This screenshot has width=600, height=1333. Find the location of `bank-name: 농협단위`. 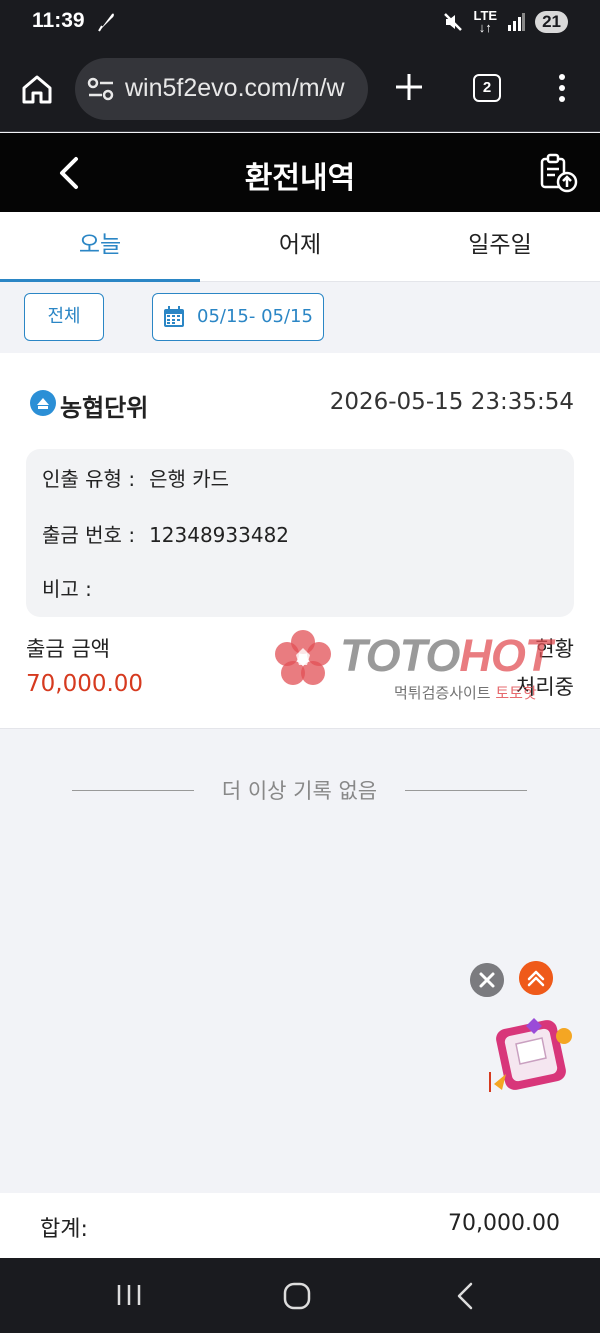

bank-name: 농협단위 is located at coordinates (104, 408).